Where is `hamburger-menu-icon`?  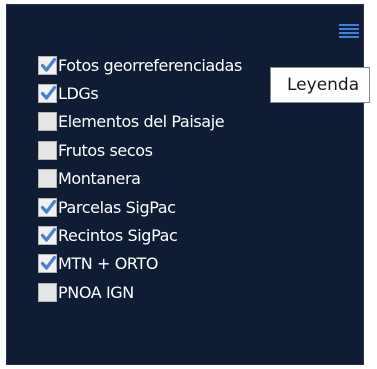 hamburger-menu-icon is located at coordinates (349, 33).